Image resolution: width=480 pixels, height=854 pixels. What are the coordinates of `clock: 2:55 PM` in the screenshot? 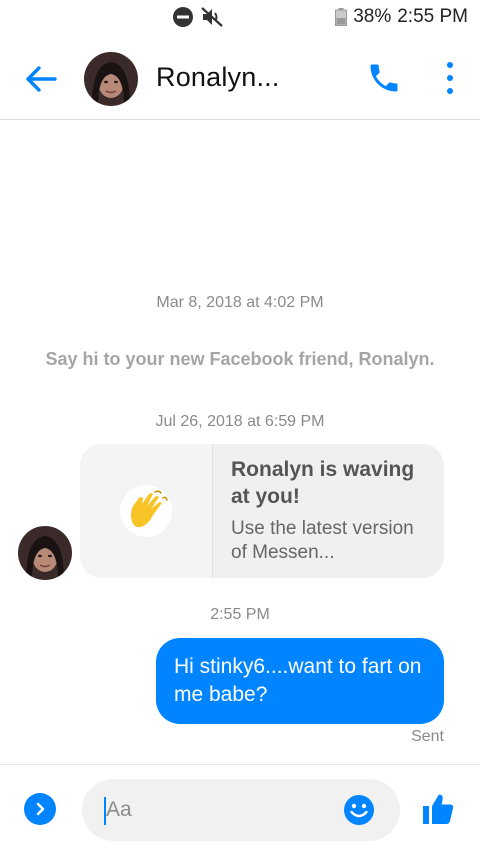 It's located at (432, 16).